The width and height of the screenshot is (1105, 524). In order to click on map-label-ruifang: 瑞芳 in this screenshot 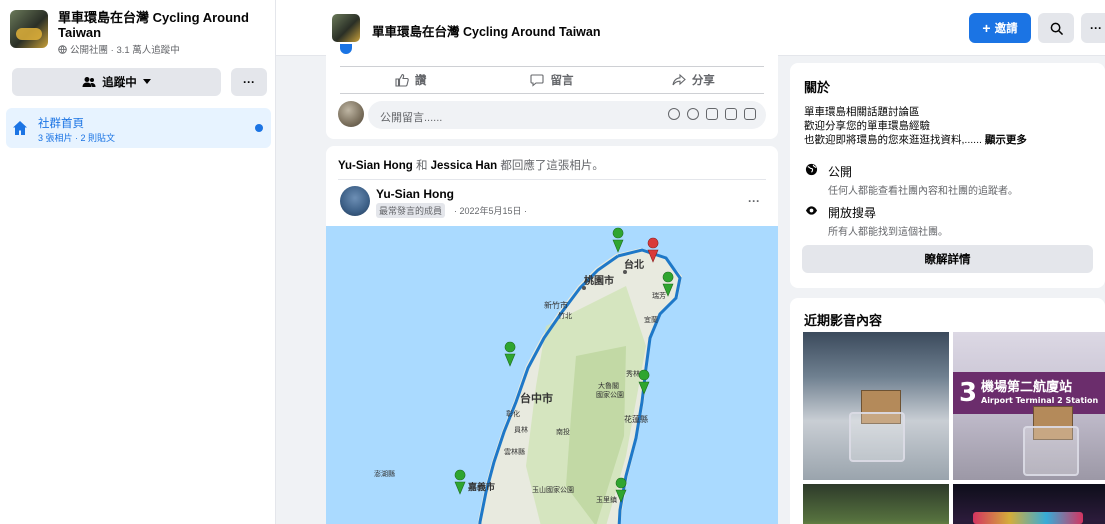, I will do `click(659, 295)`.